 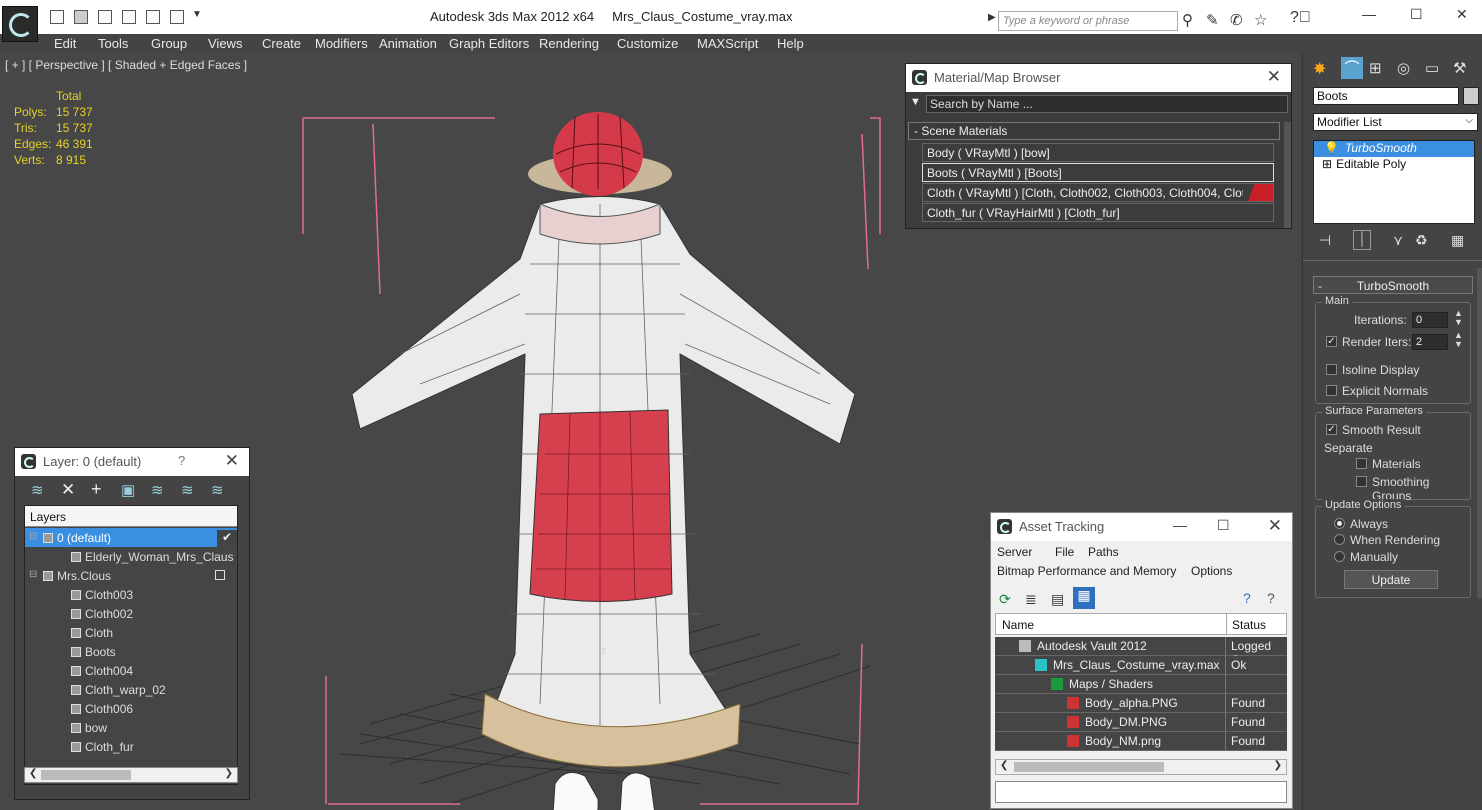 I want to click on communication-icon: ✆, so click(x=1236, y=20).